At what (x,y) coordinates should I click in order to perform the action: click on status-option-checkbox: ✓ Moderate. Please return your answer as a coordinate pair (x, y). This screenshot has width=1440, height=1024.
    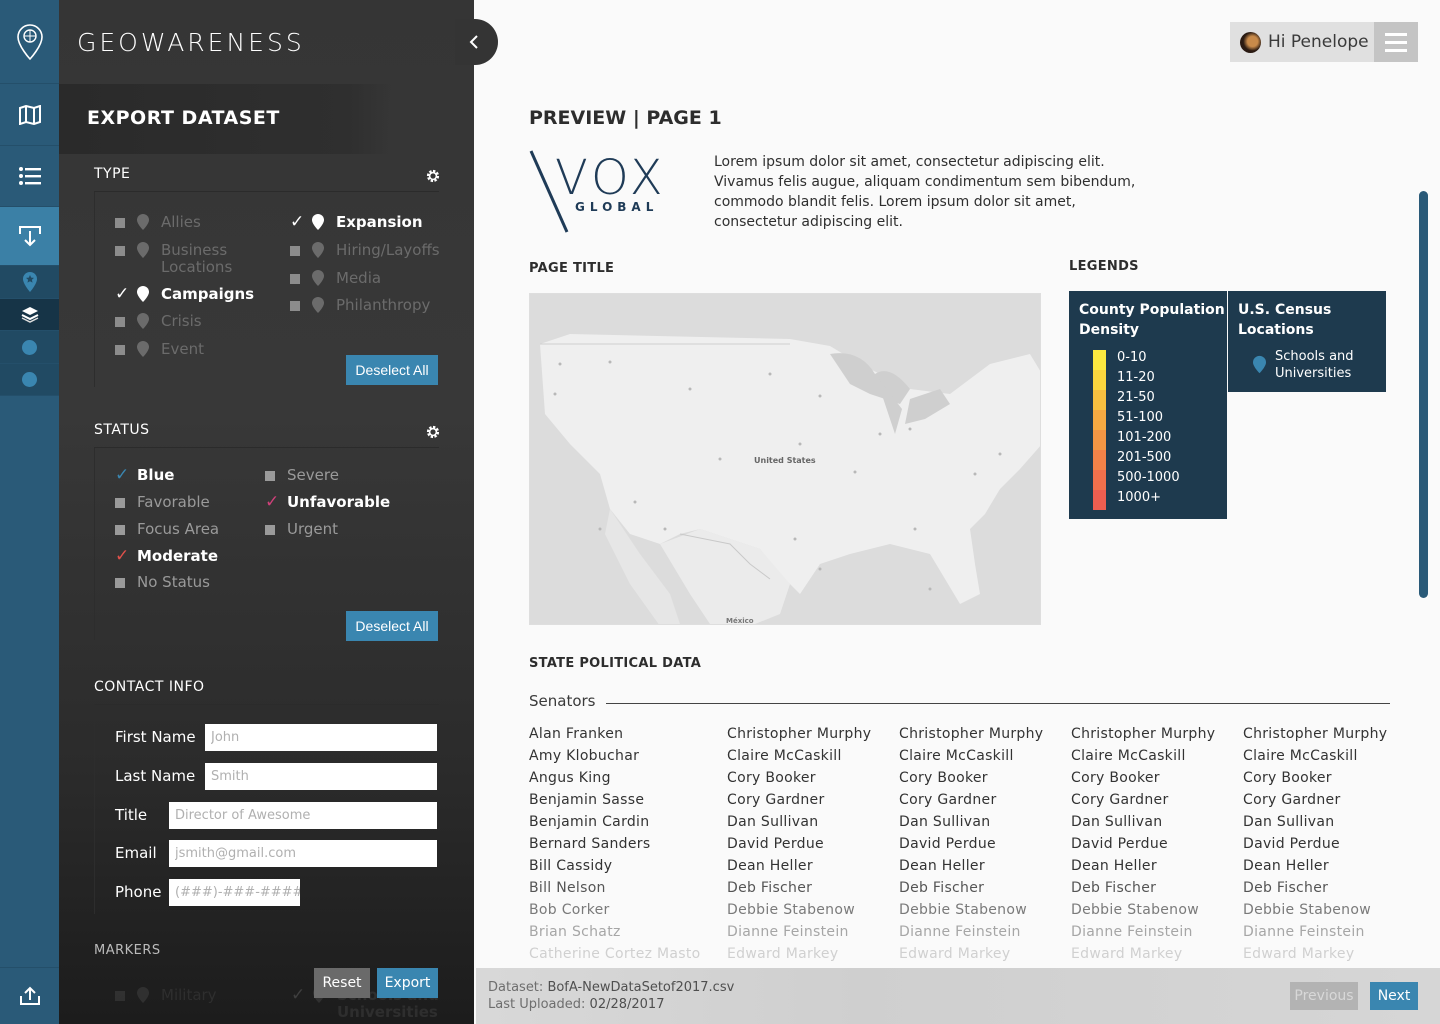
    Looking at the image, I should click on (185, 556).